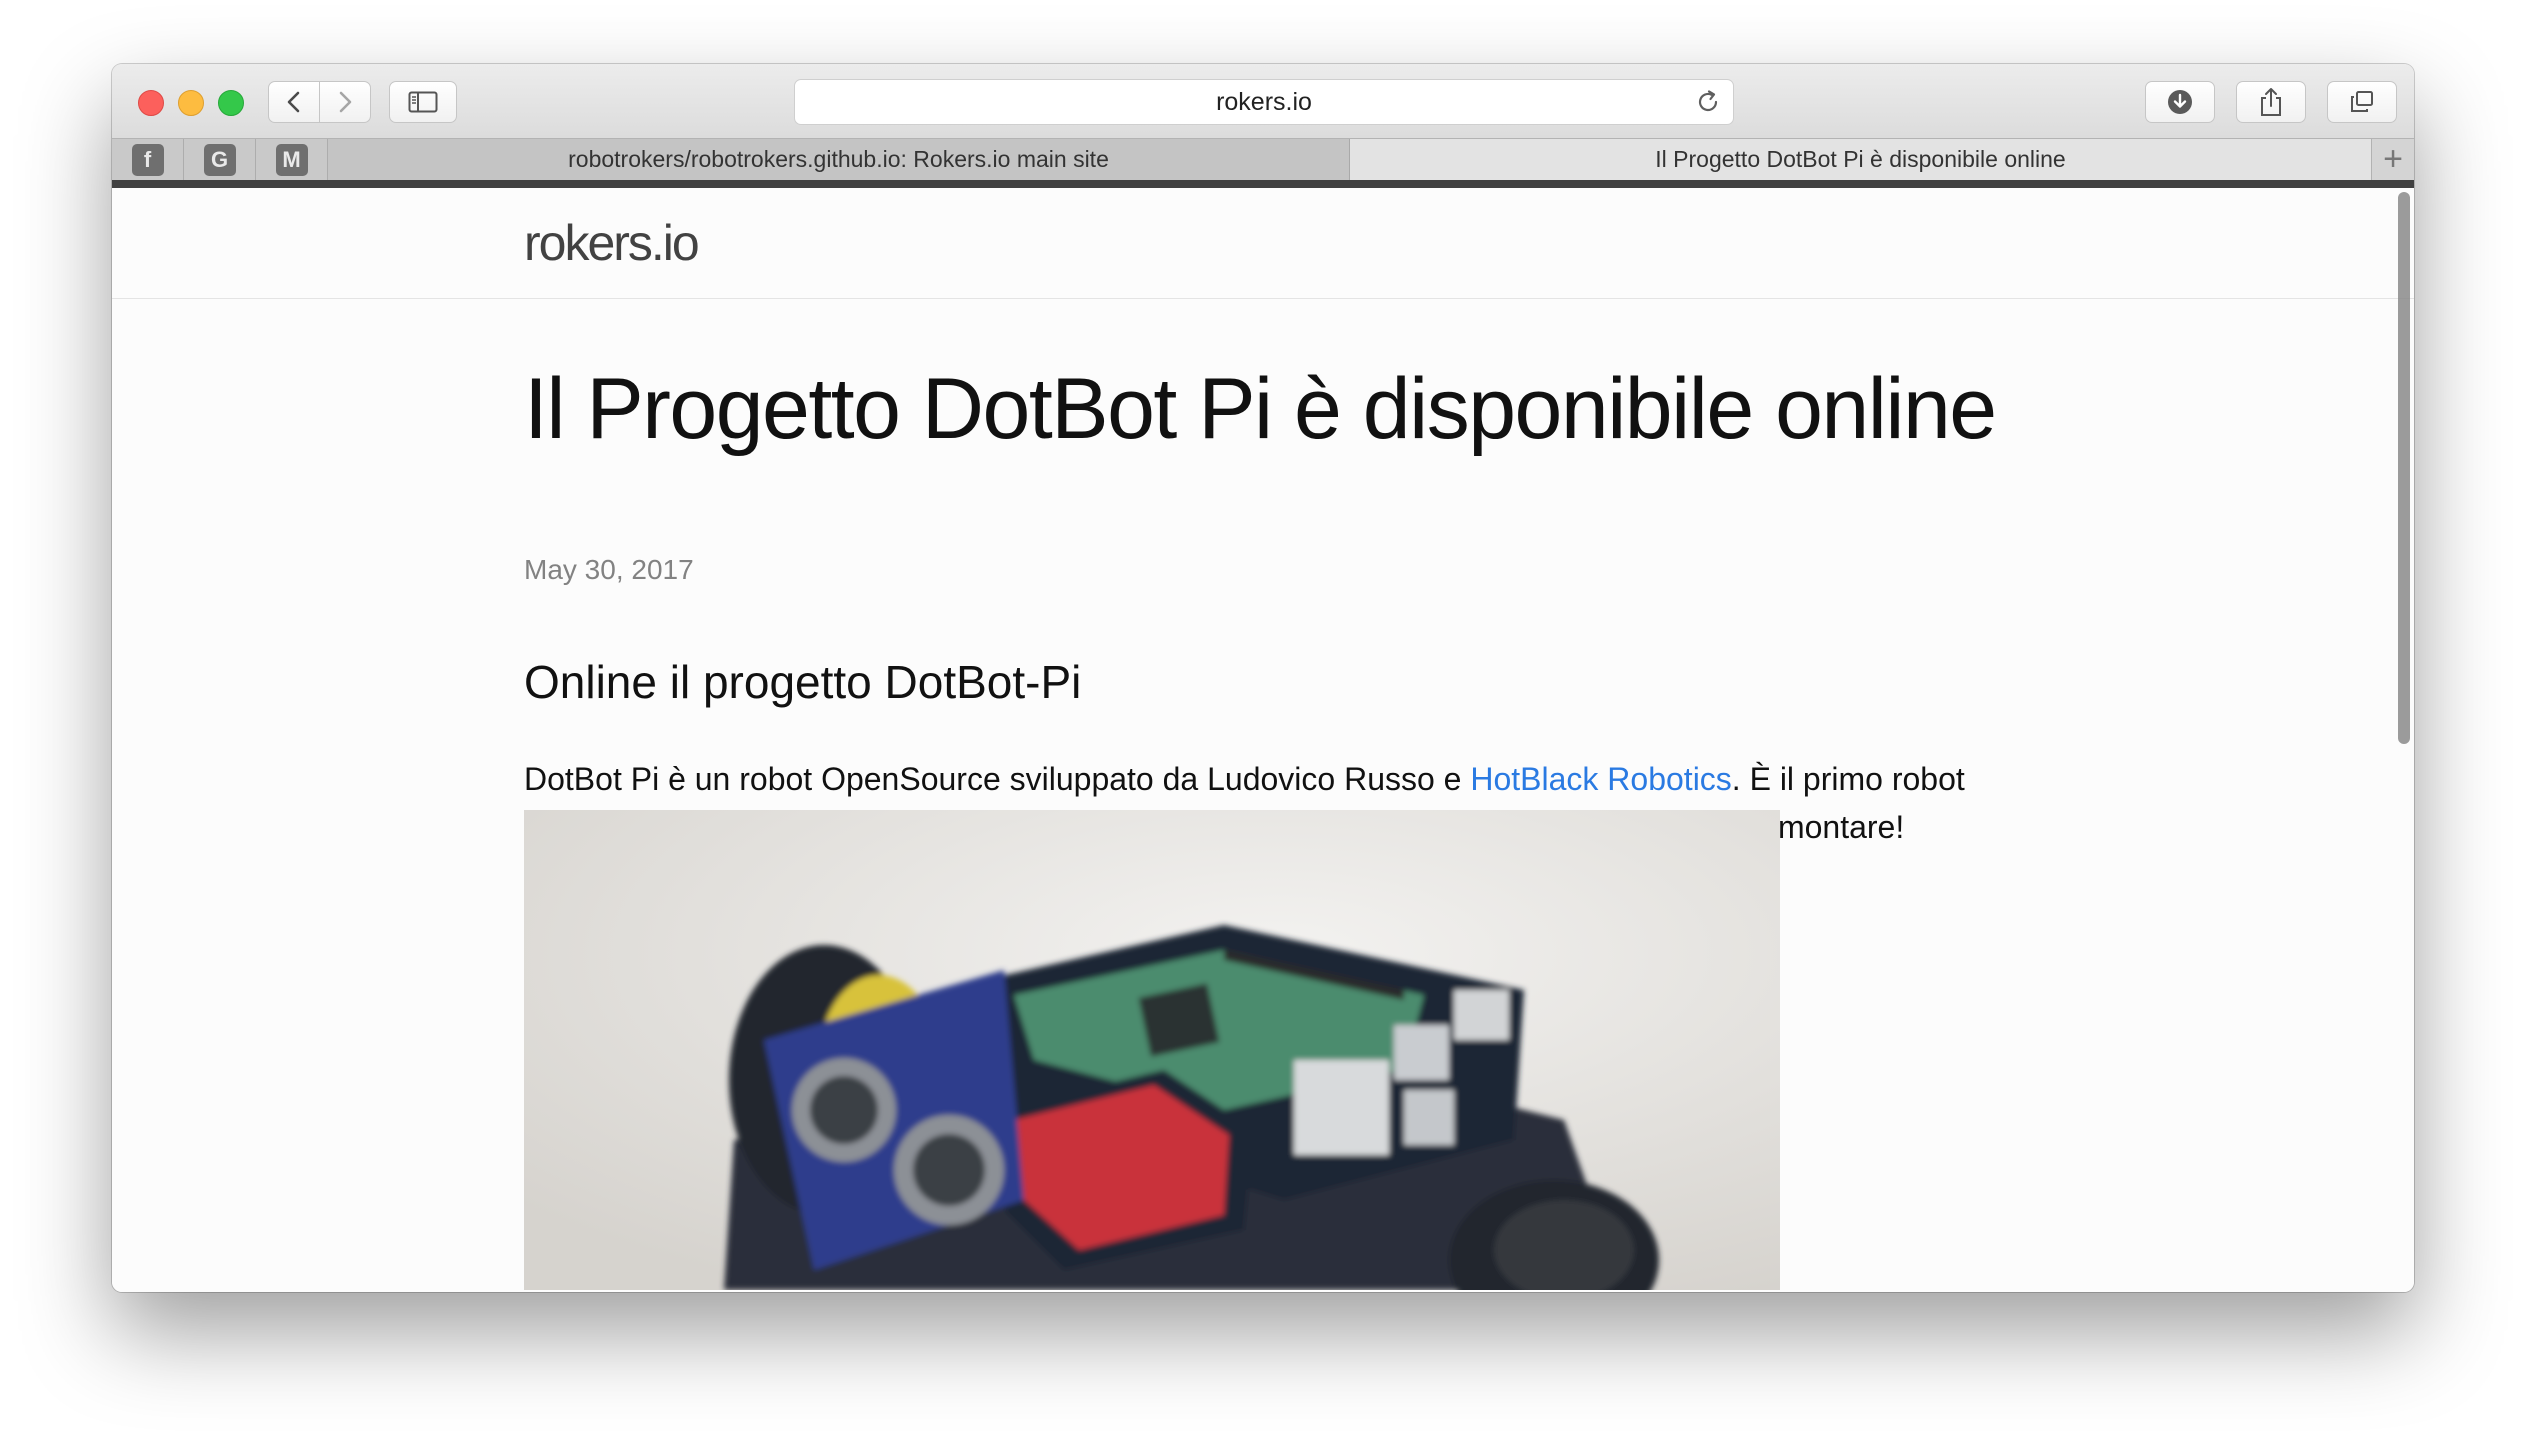  Describe the element at coordinates (2404, 468) in the screenshot. I see `page-scrollbar` at that location.